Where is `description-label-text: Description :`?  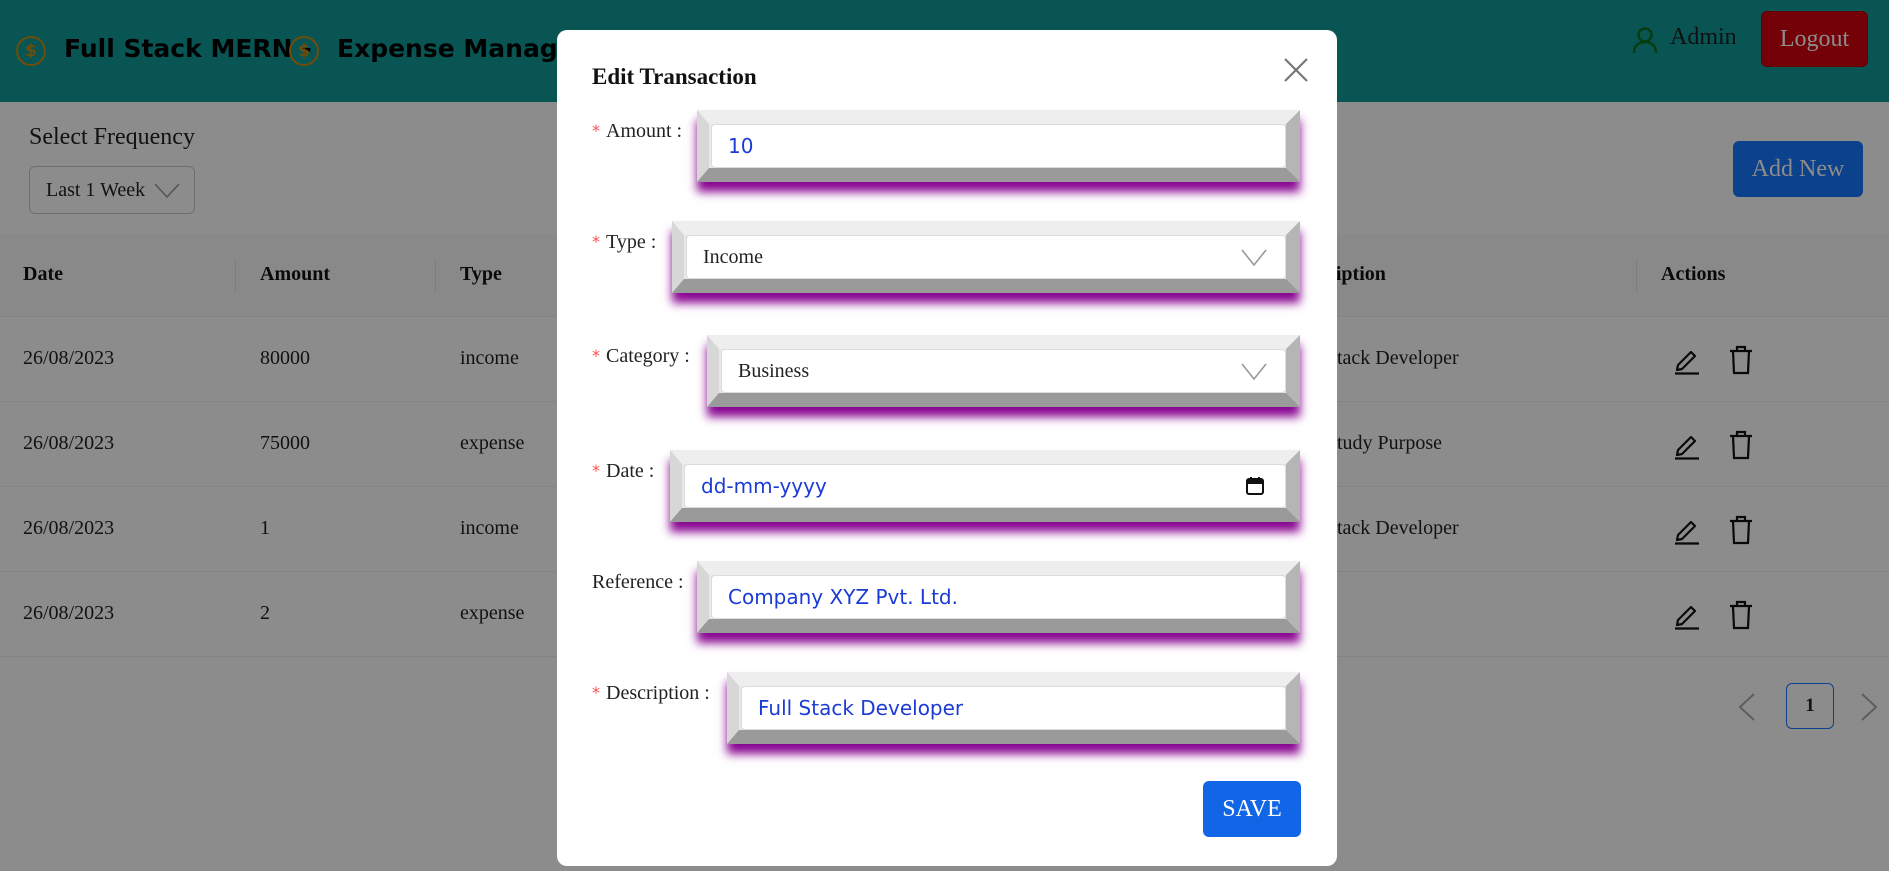
description-label-text: Description : is located at coordinates (658, 693).